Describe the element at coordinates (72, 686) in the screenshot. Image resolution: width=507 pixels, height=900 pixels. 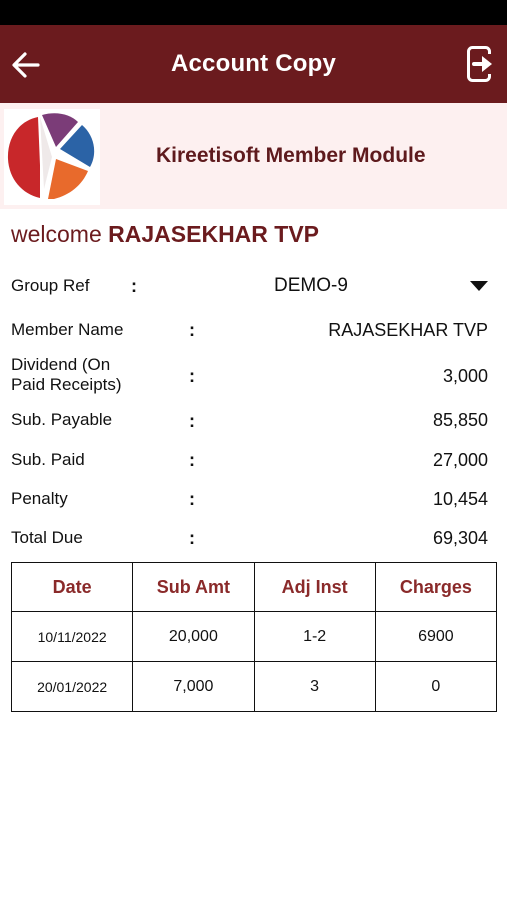
I see `cell-date: 20/01/2022` at that location.